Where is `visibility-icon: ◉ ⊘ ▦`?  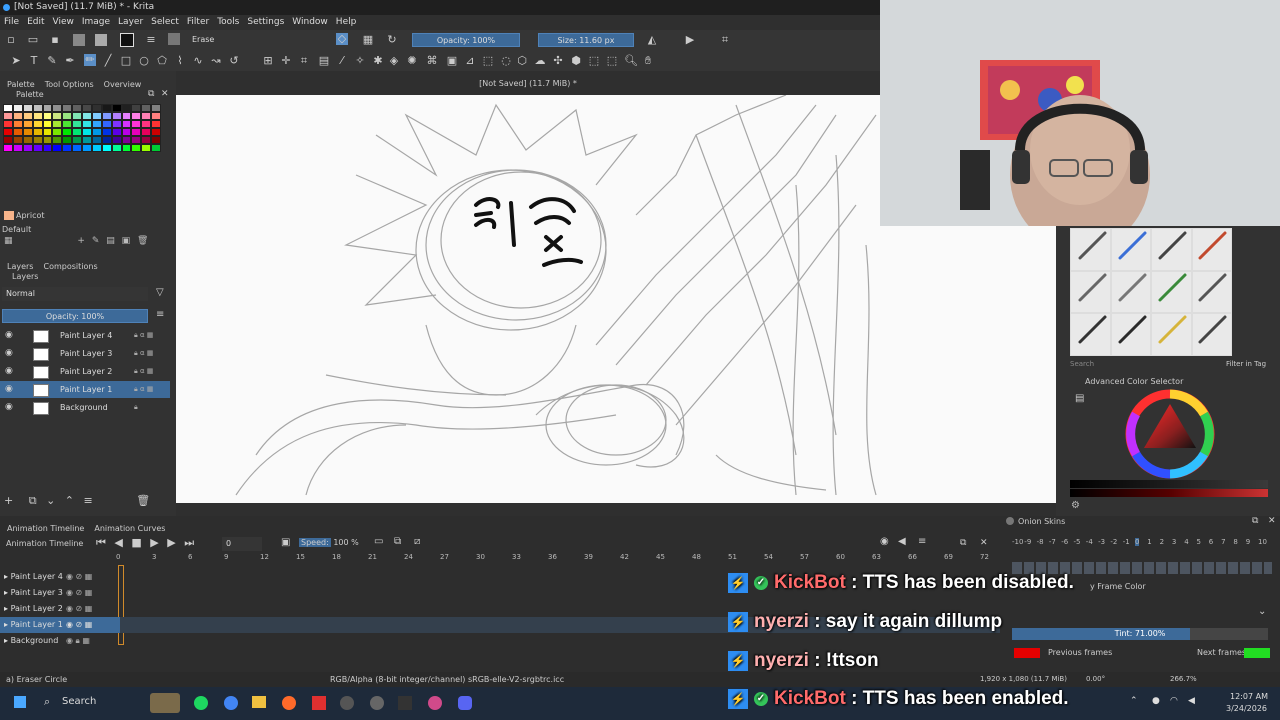 visibility-icon: ◉ ⊘ ▦ is located at coordinates (79, 625).